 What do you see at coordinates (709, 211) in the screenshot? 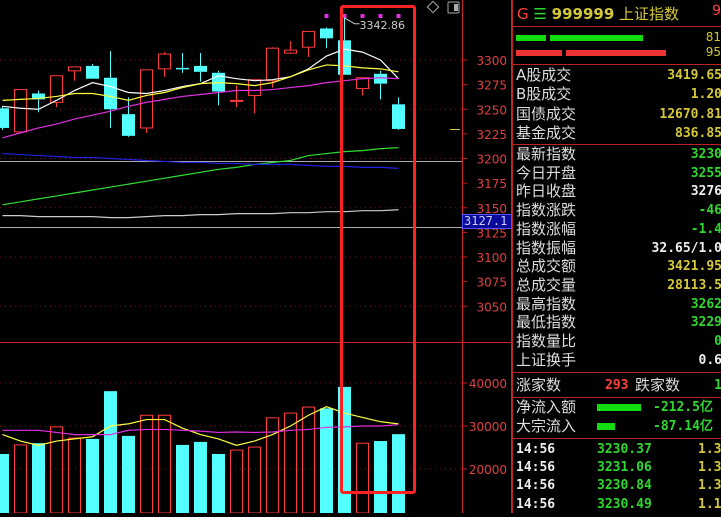
I see `quote-value: -46` at bounding box center [709, 211].